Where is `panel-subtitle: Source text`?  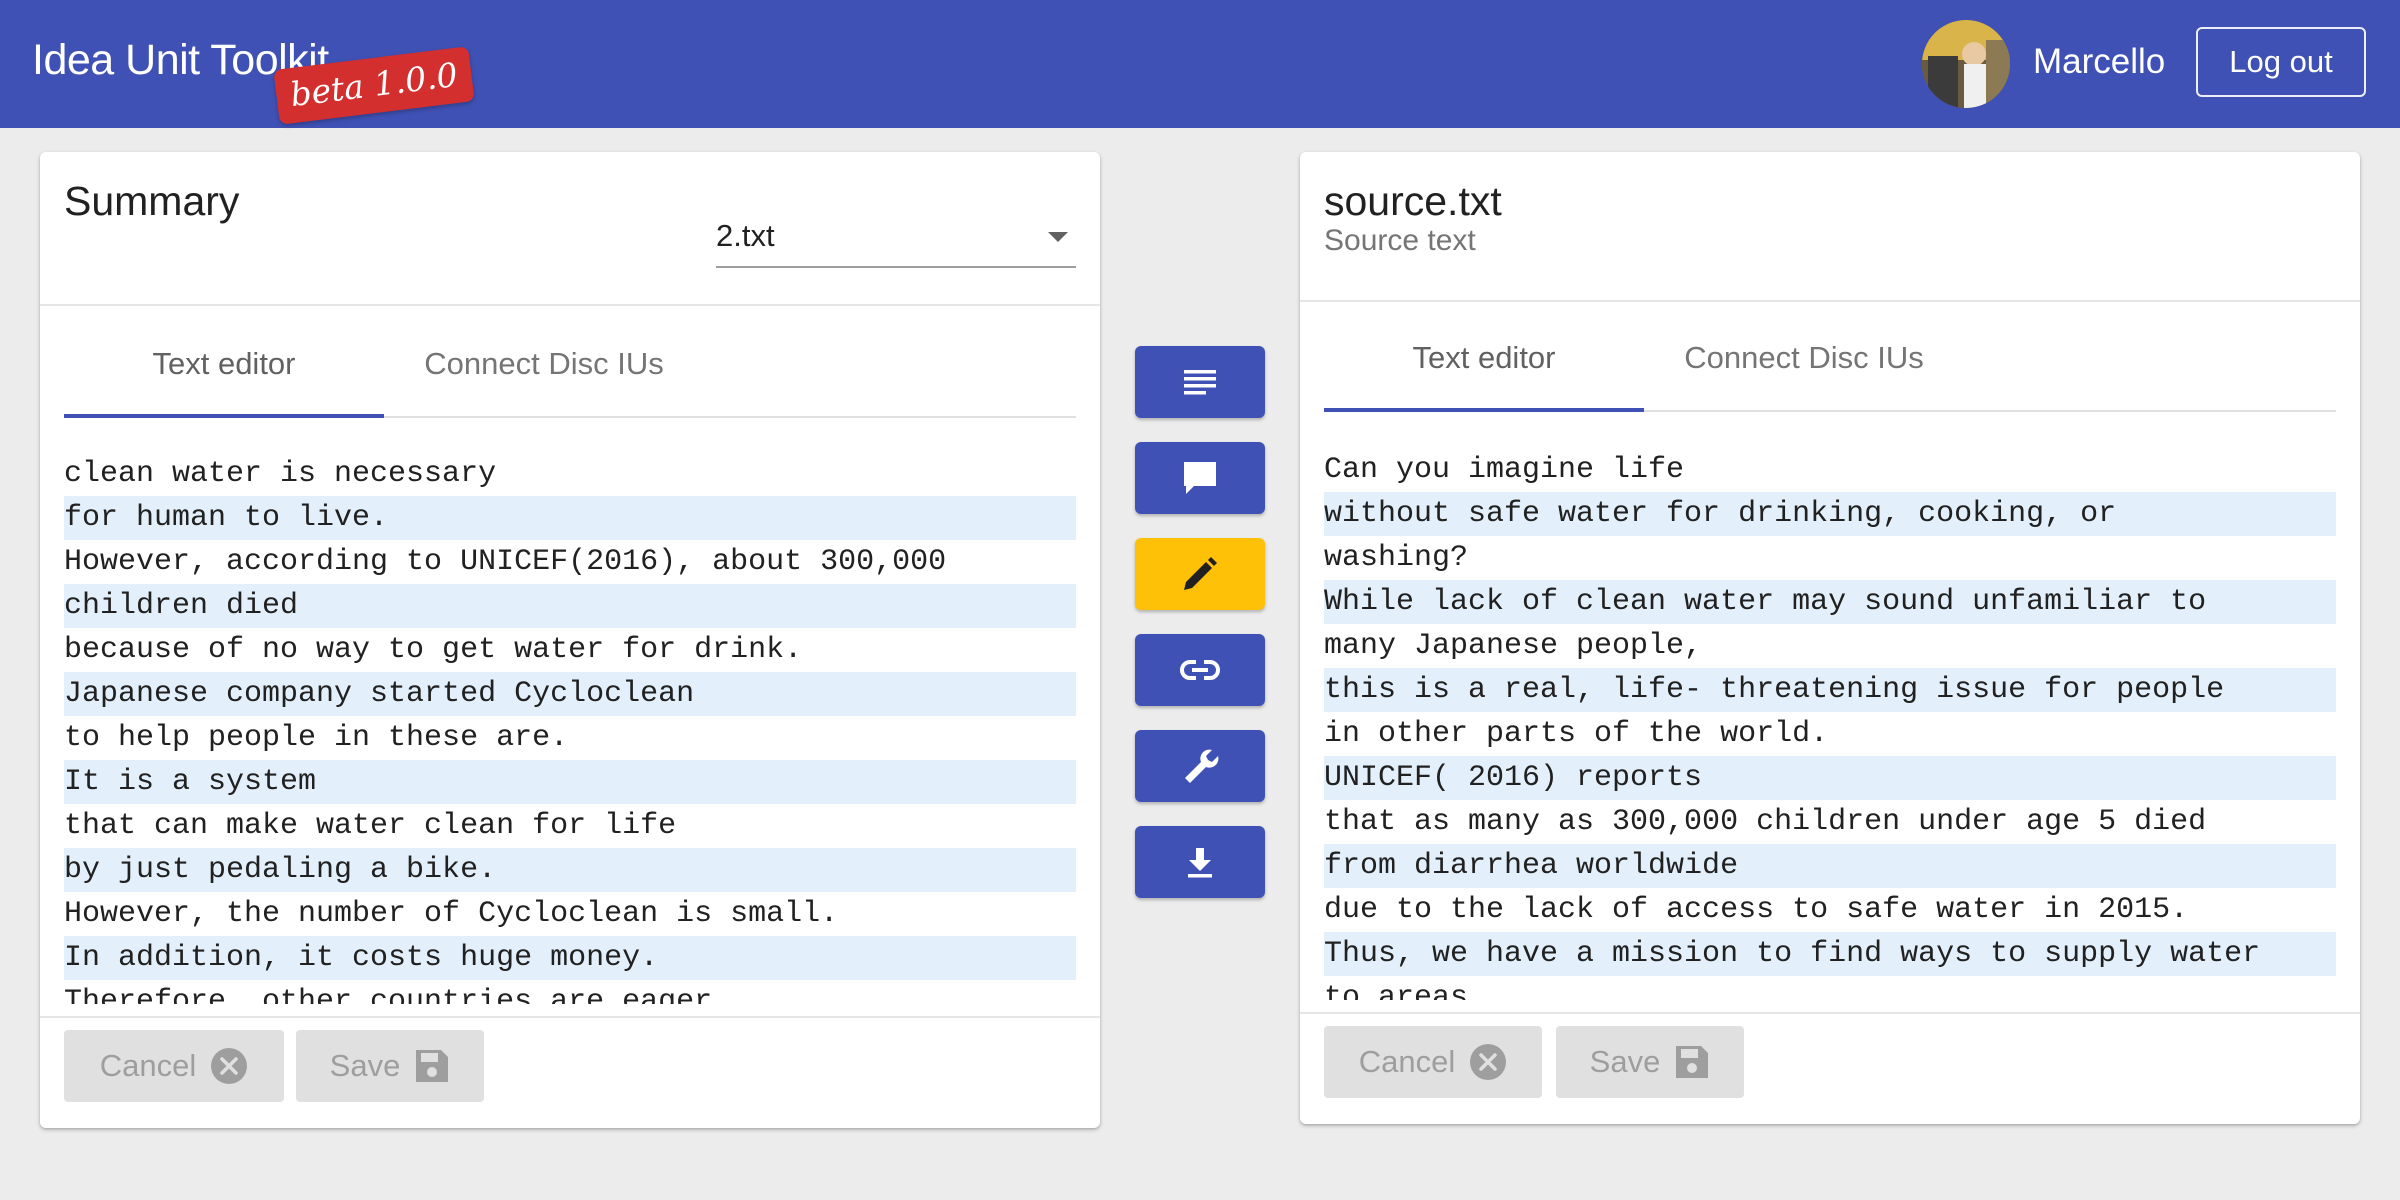
panel-subtitle: Source text is located at coordinates (1400, 240).